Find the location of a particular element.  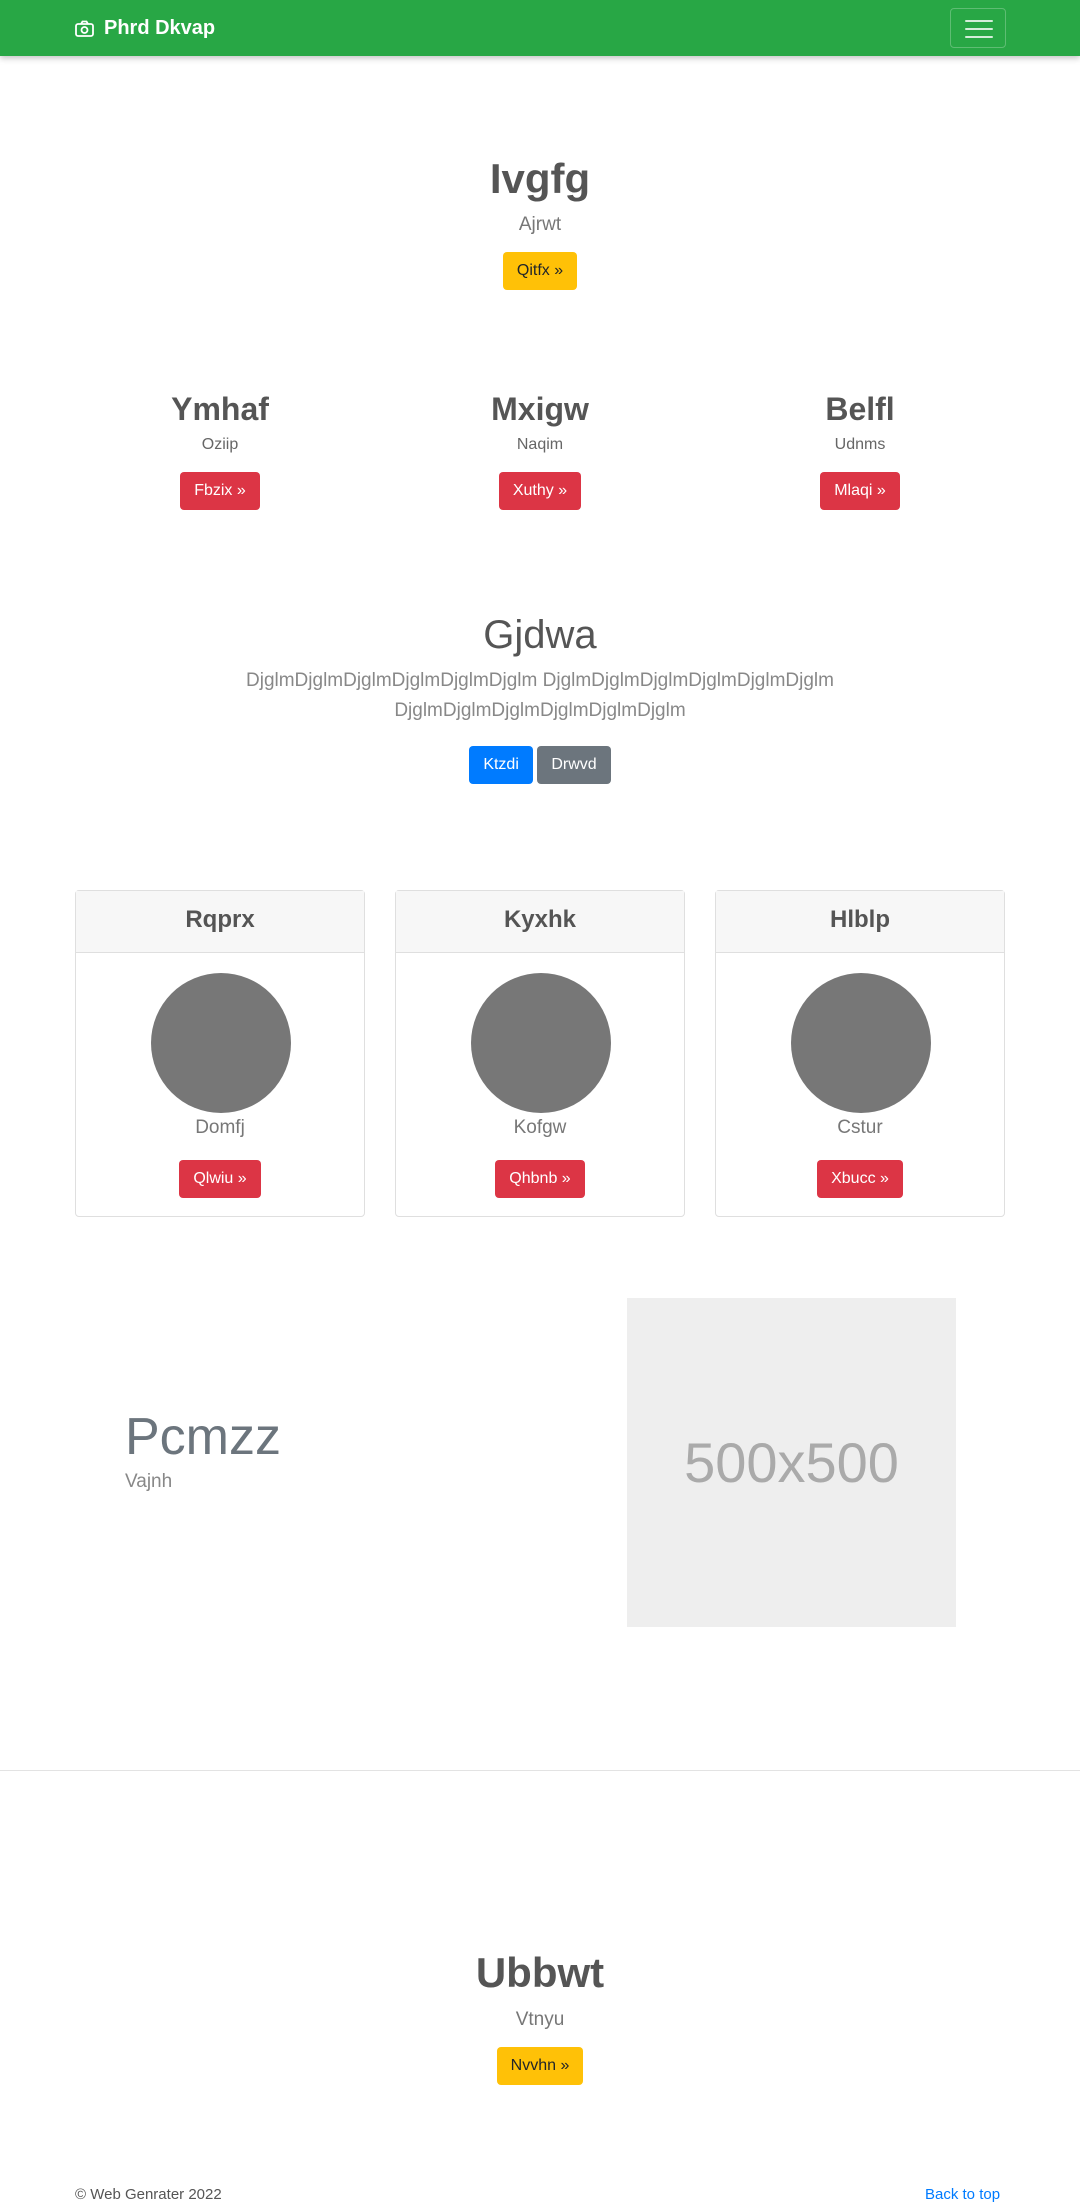

placeholder-image-label: 500x500 is located at coordinates (791, 1462).